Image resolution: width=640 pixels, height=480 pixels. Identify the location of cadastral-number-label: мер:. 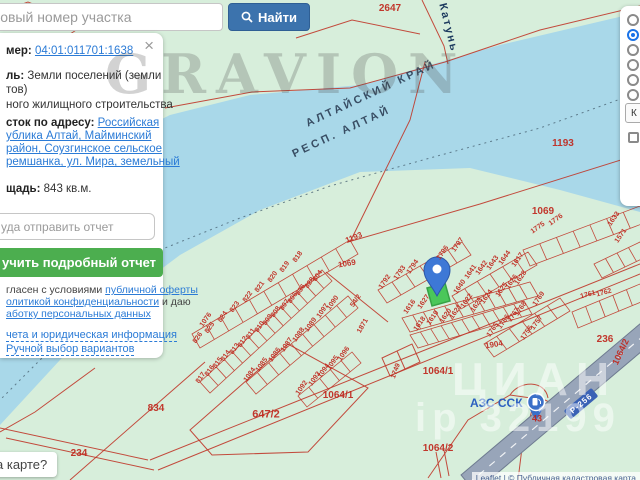
(19, 51).